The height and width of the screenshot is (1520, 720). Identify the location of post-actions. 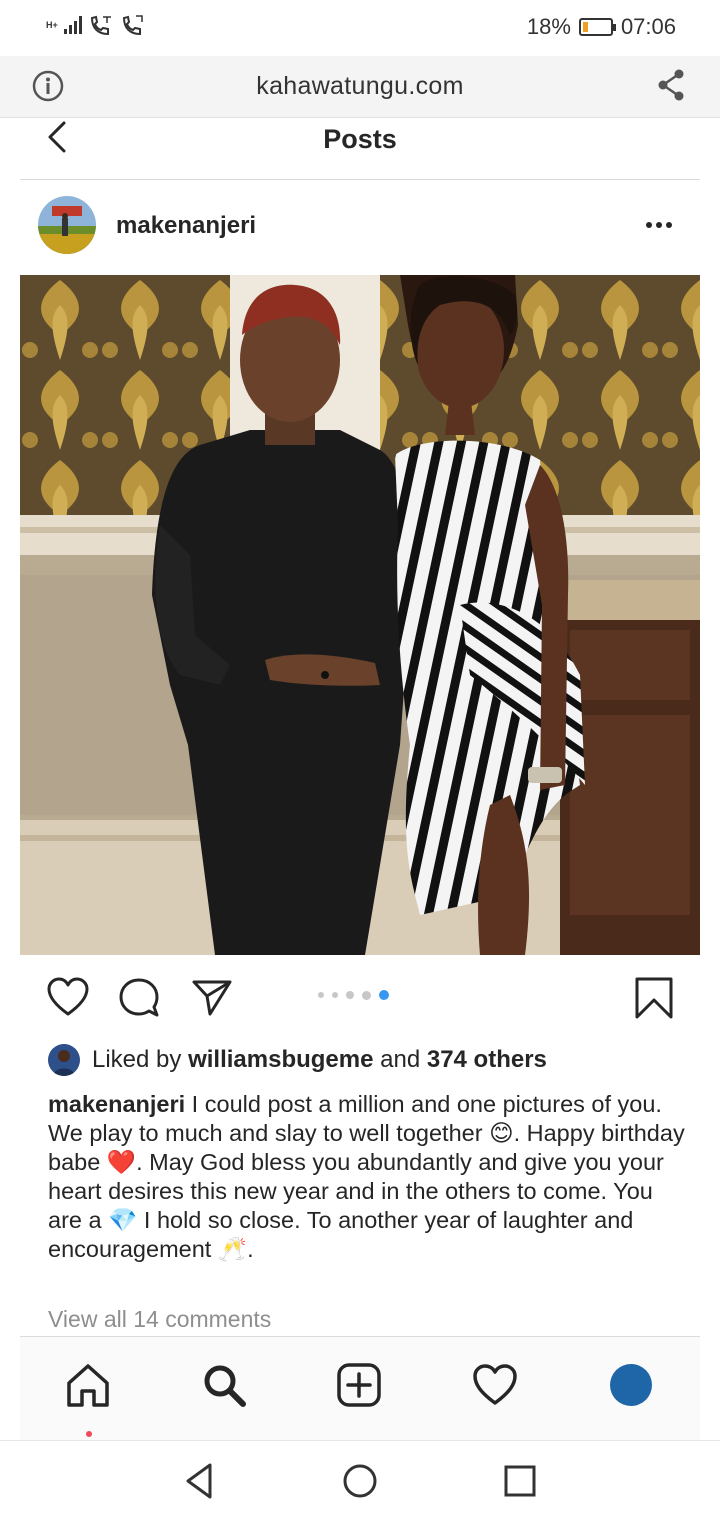
(360, 998).